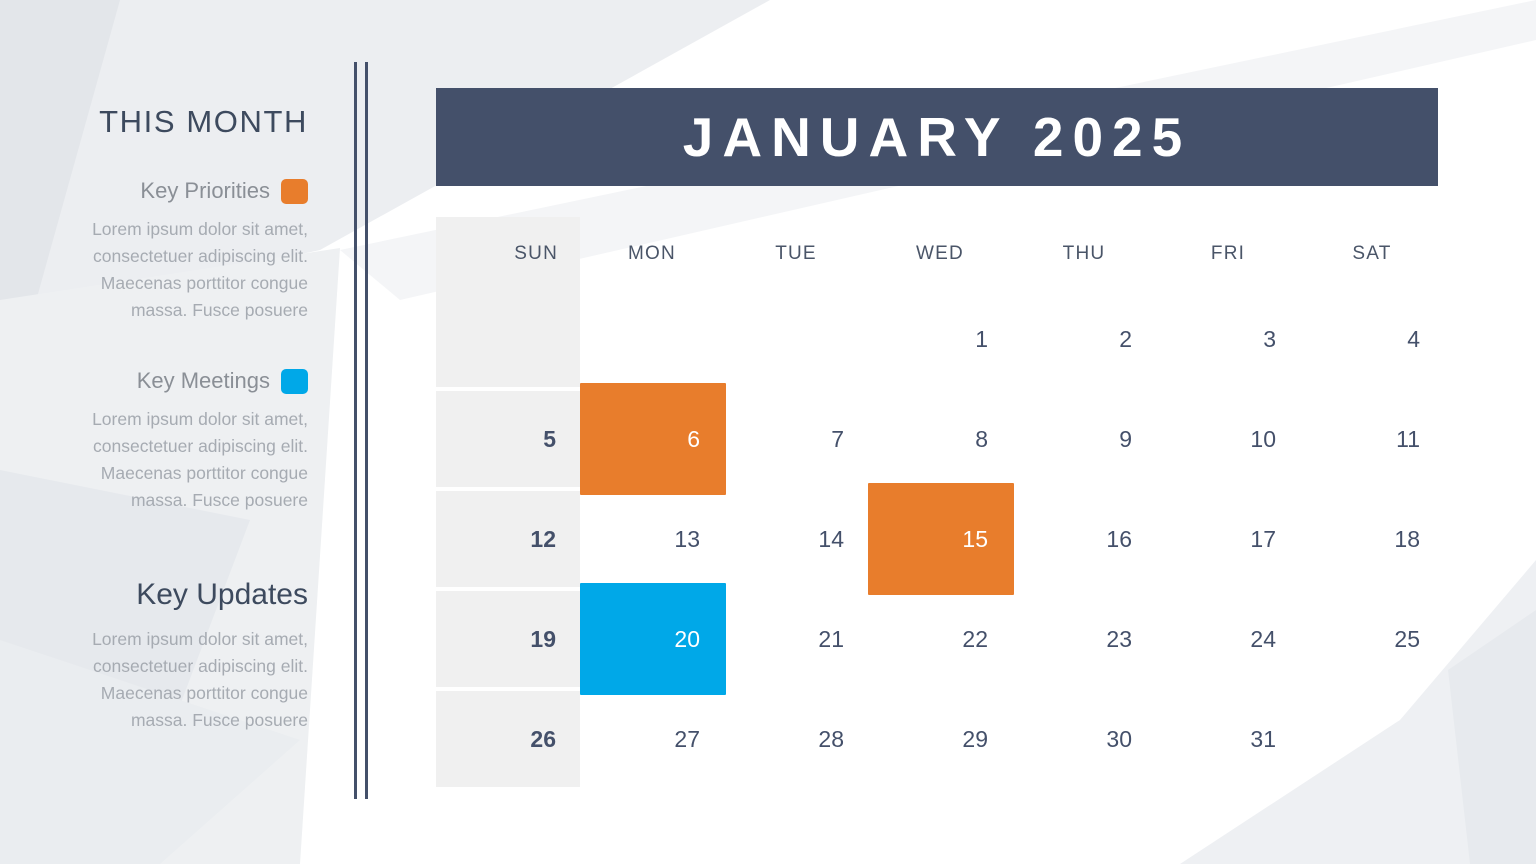 Image resolution: width=1536 pixels, height=864 pixels. What do you see at coordinates (687, 738) in the screenshot?
I see `day-number: 27` at bounding box center [687, 738].